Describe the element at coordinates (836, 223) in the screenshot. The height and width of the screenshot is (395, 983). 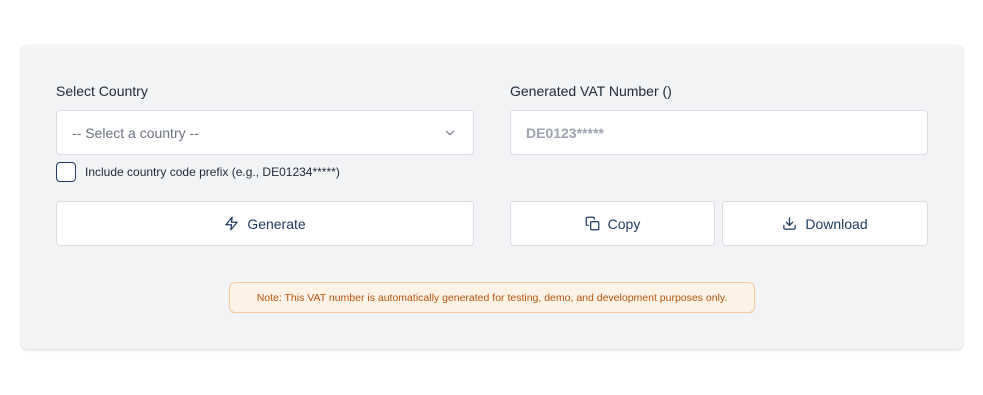
I see `download-button-label: Download` at that location.